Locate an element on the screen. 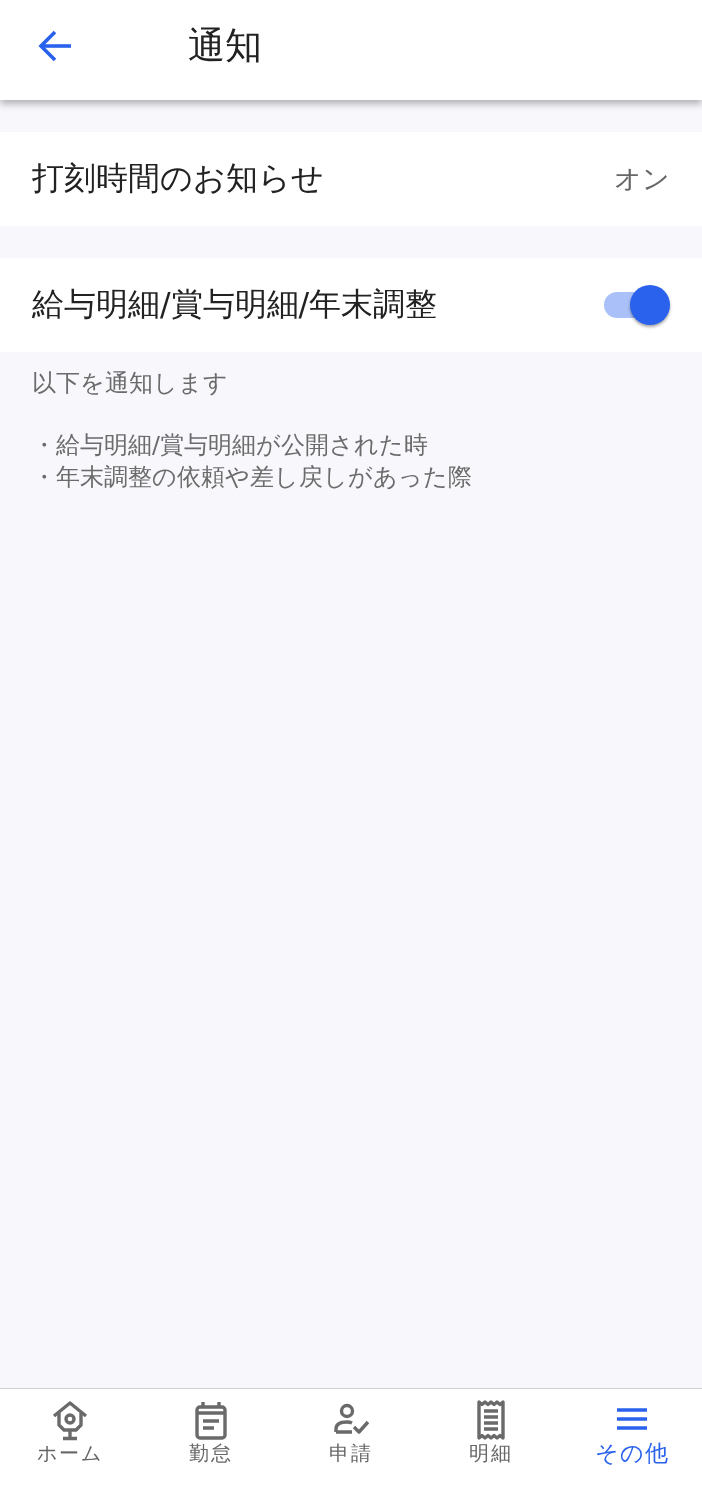 Image resolution: width=702 pixels, height=1505 pixels. setting-label: 打刻時間のお知らせ is located at coordinates (178, 179).